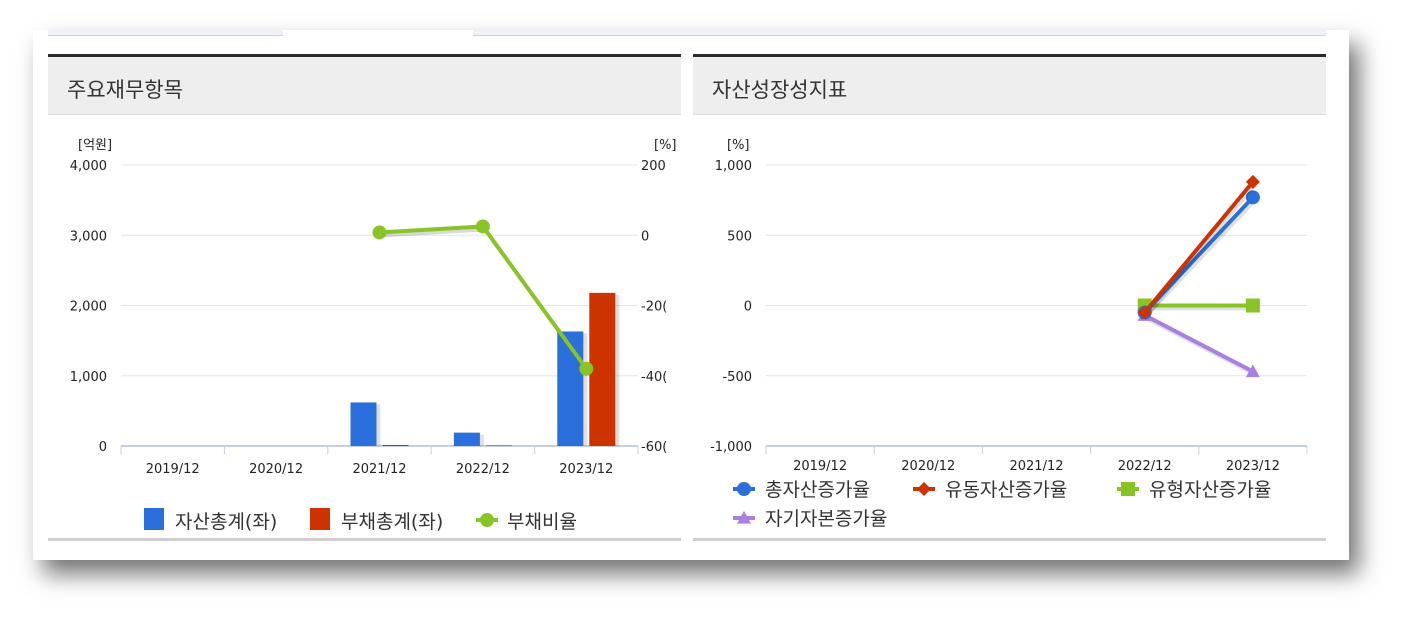  I want to click on y-tick-label: 1,000, so click(733, 166).